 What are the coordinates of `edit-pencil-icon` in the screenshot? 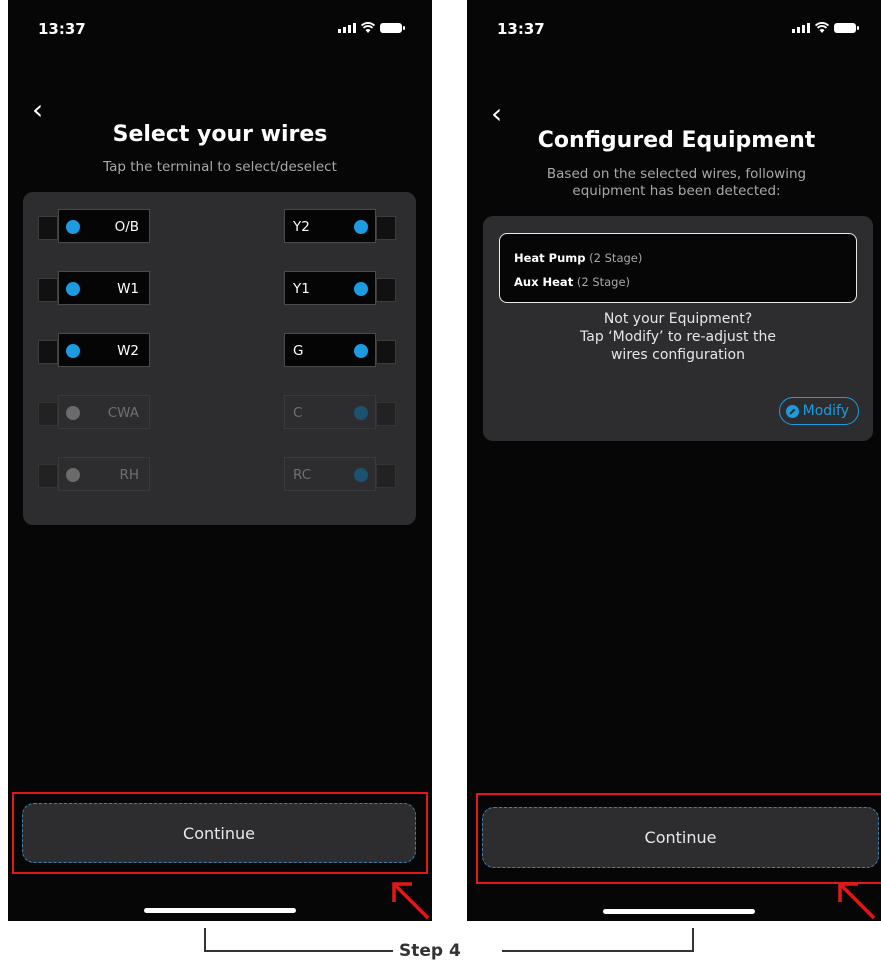 It's located at (792, 411).